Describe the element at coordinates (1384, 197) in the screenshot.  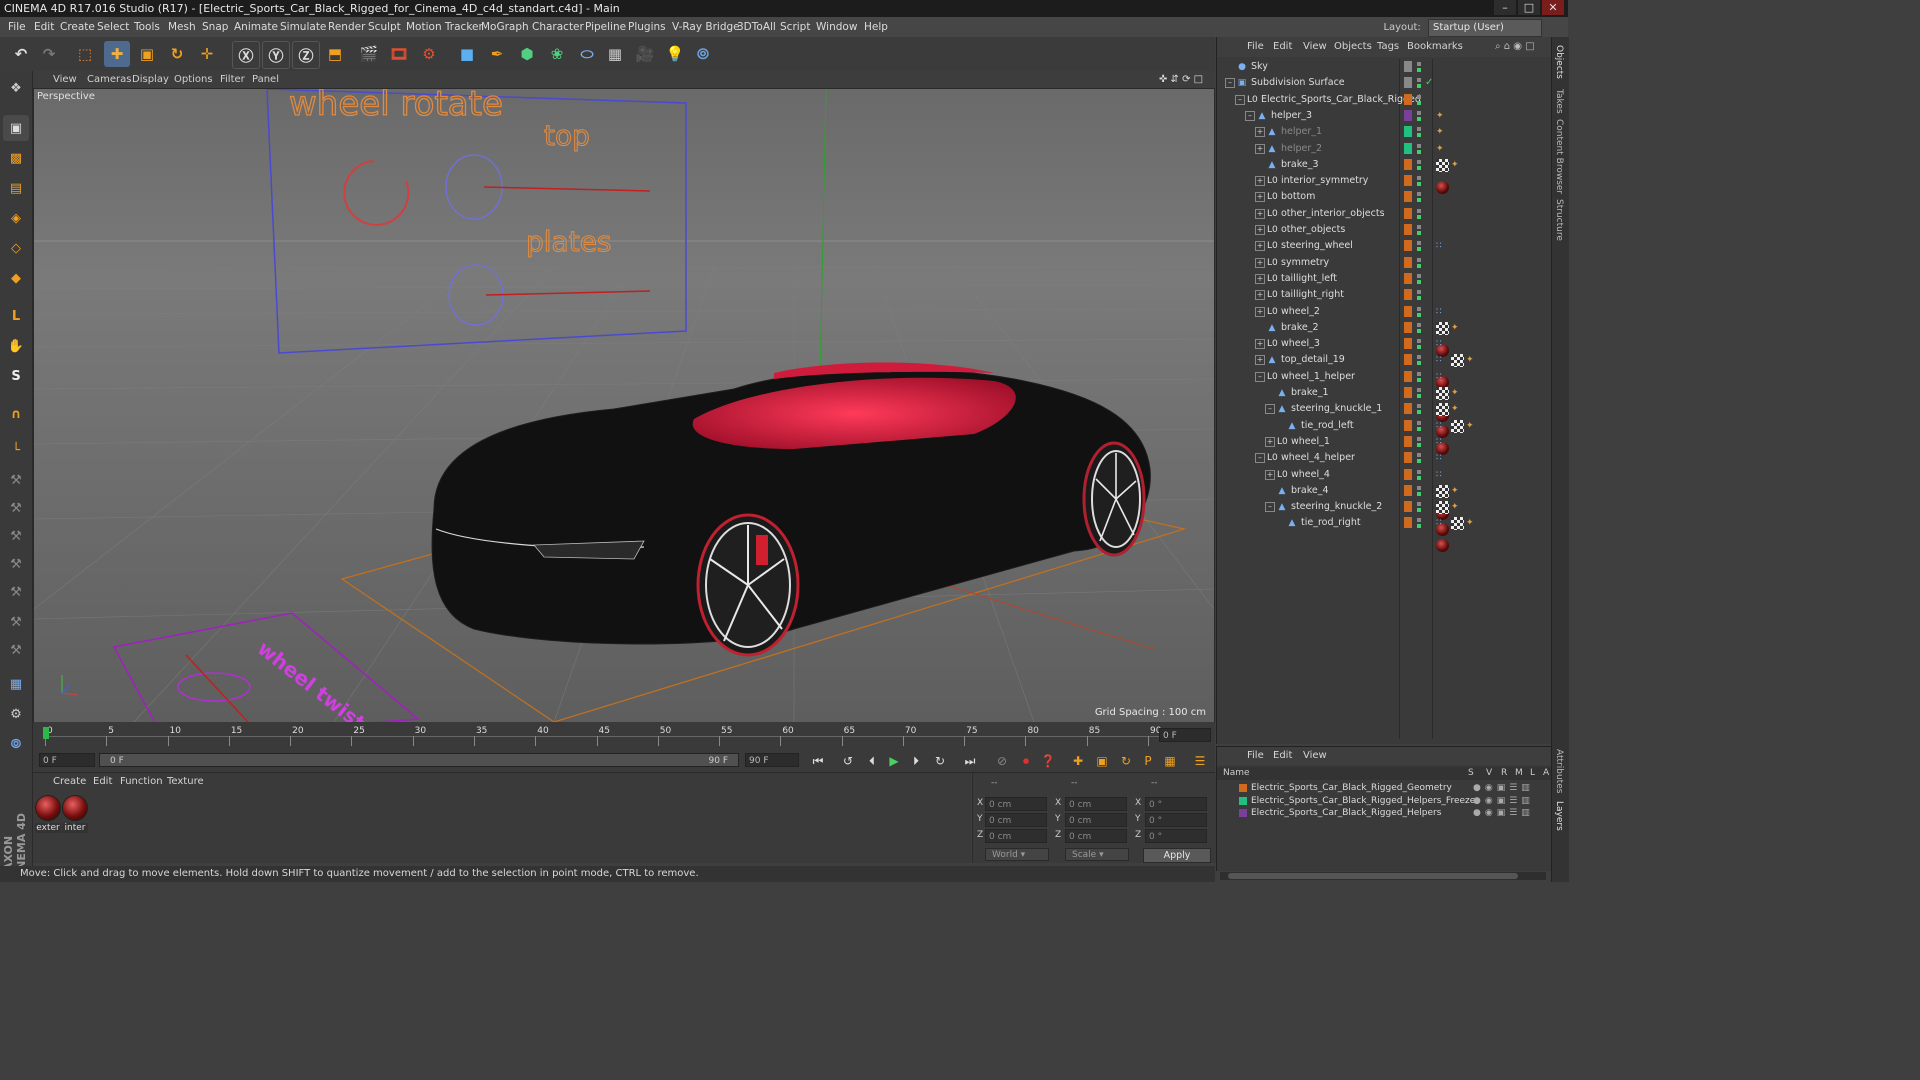
I see `object-row: + L0 bottom` at that location.